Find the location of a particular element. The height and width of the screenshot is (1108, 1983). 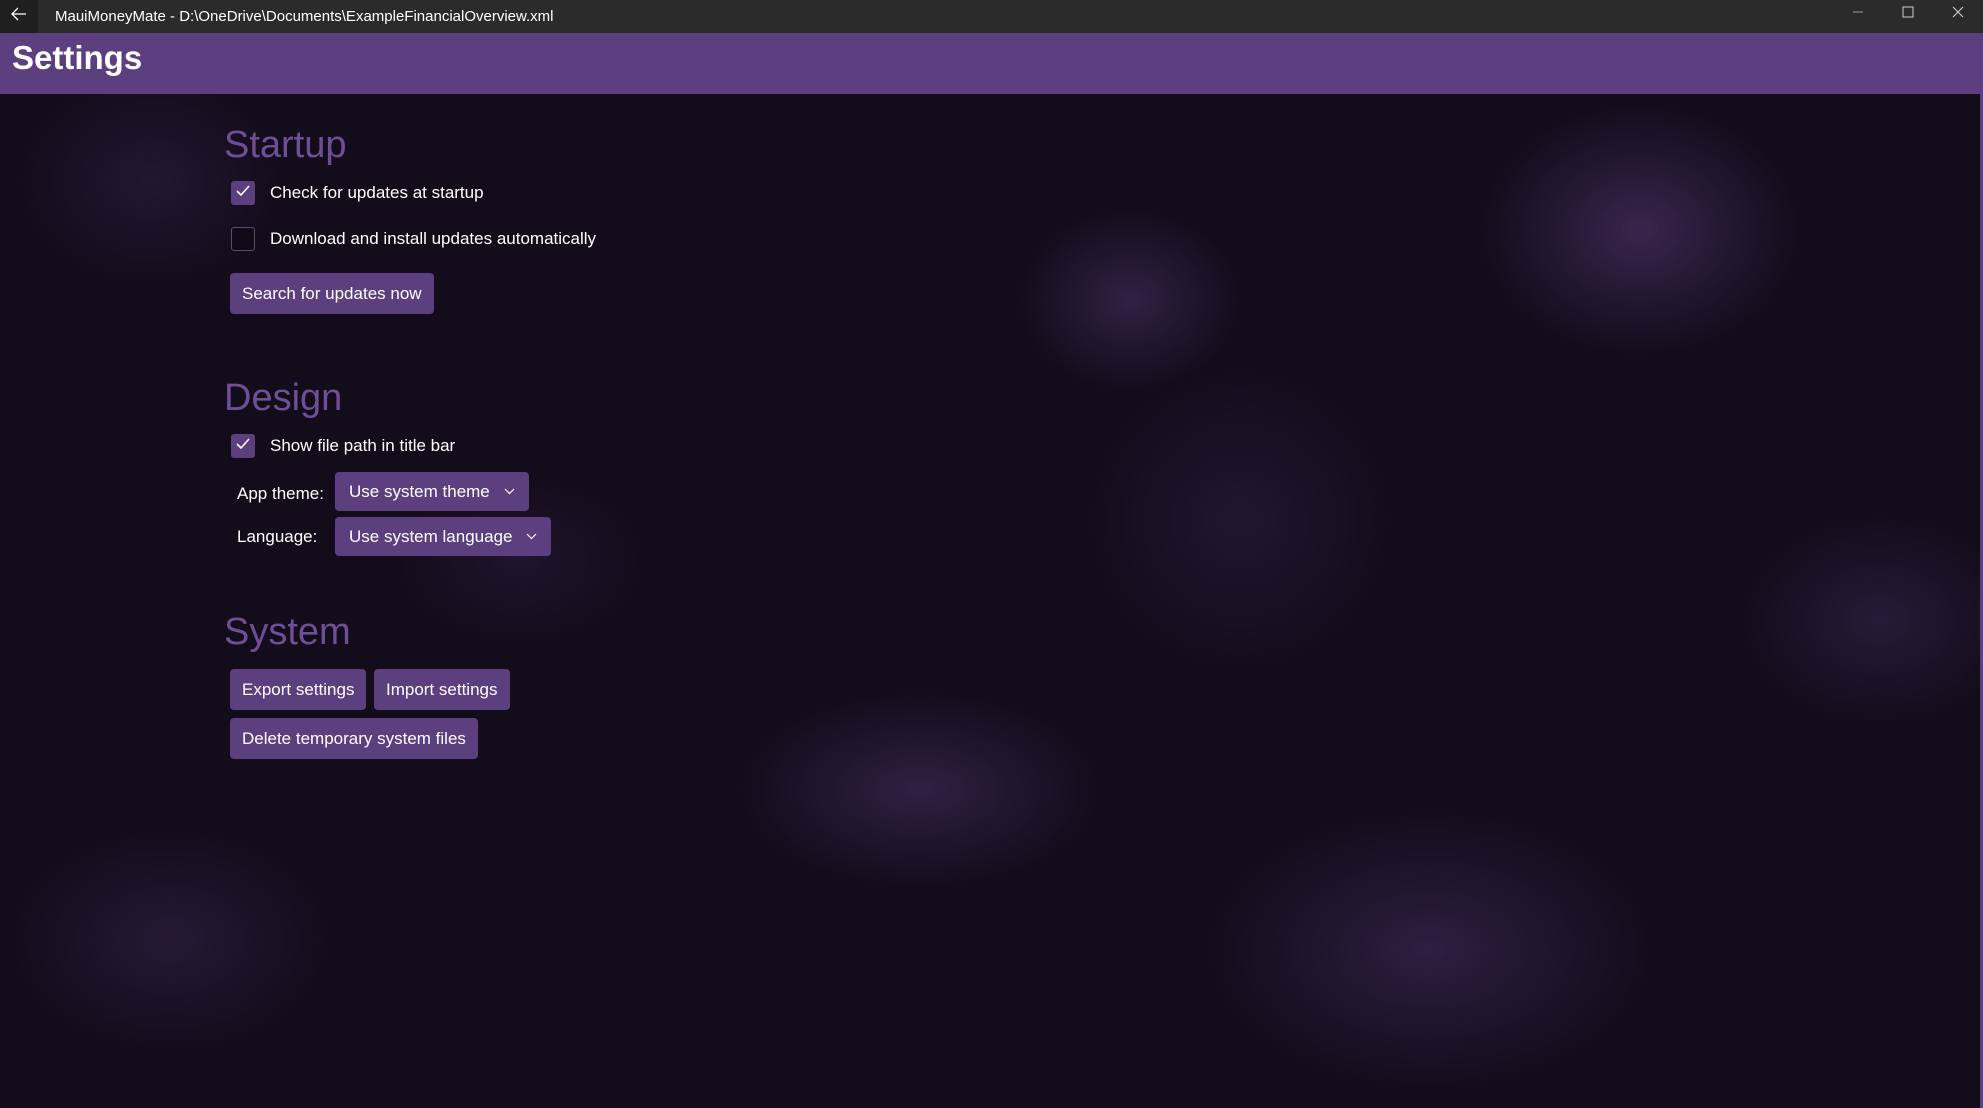

close-icon is located at coordinates (1958, 14).